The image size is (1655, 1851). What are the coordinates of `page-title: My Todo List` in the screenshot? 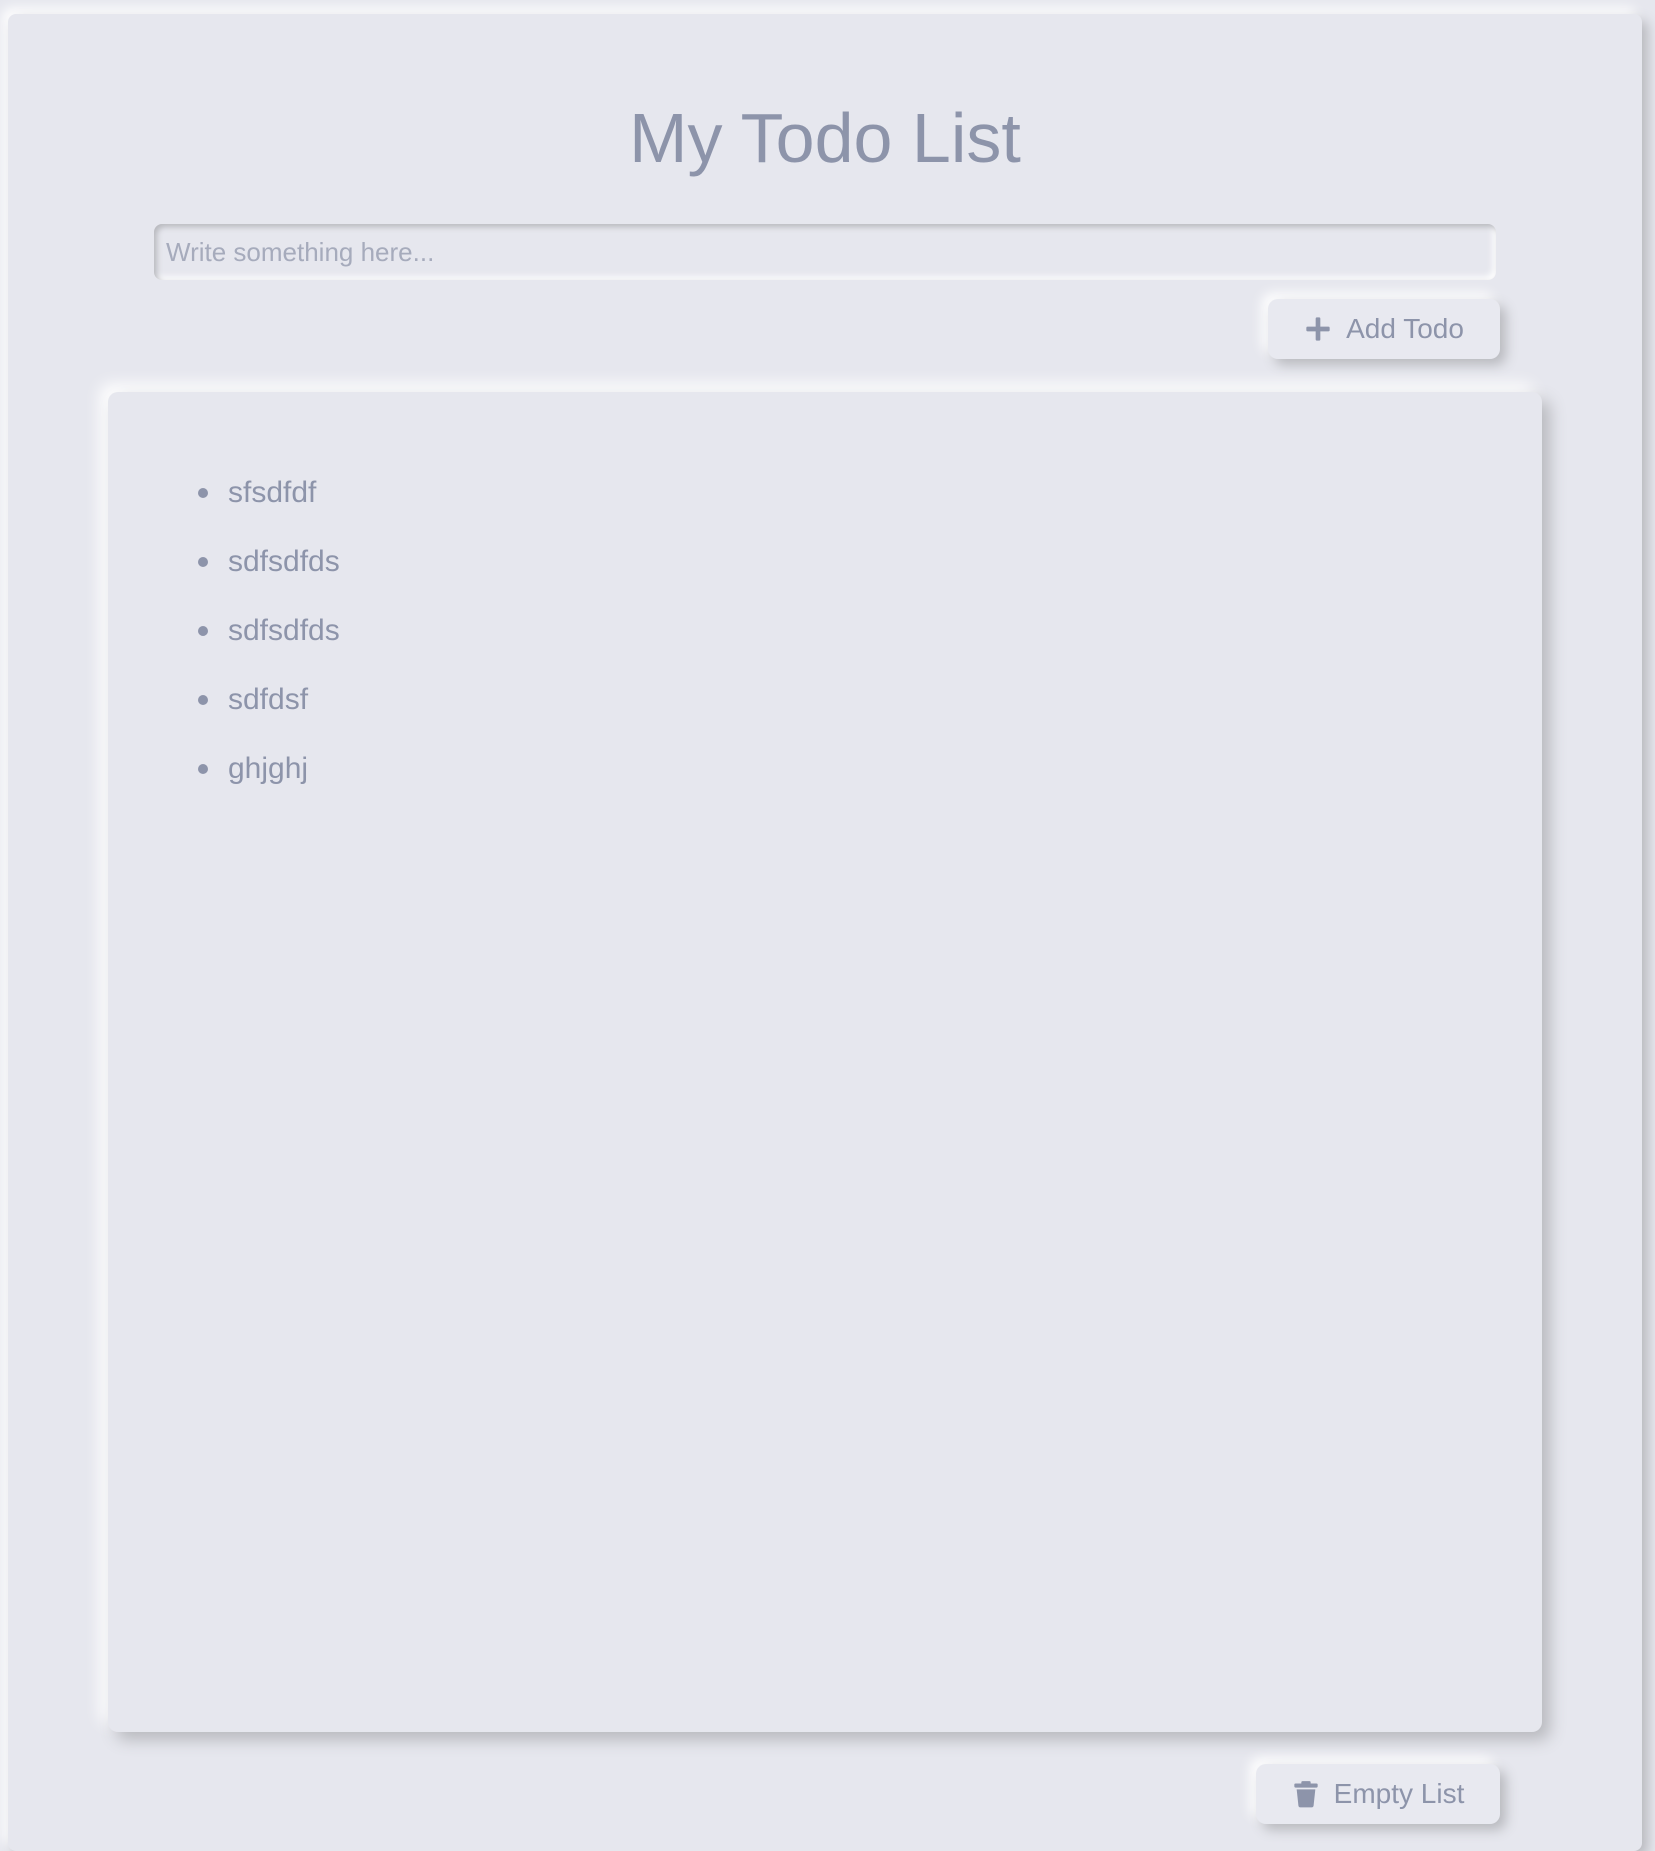 It's located at (825, 138).